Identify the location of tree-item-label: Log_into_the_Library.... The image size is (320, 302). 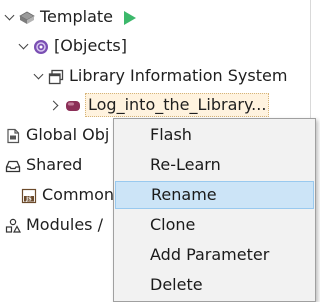
(177, 105).